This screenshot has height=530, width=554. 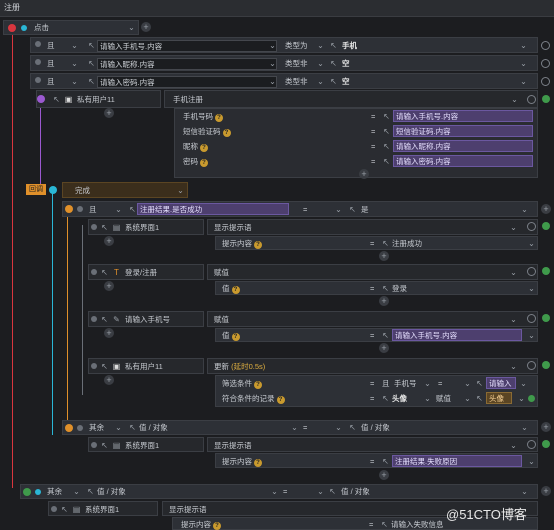 I want to click on else-inner-row: 其余 ⌄ ↖ 值 / 对象 ⌄ = ⌄ ↖ 值 / 对象 ⌄, so click(x=300, y=427).